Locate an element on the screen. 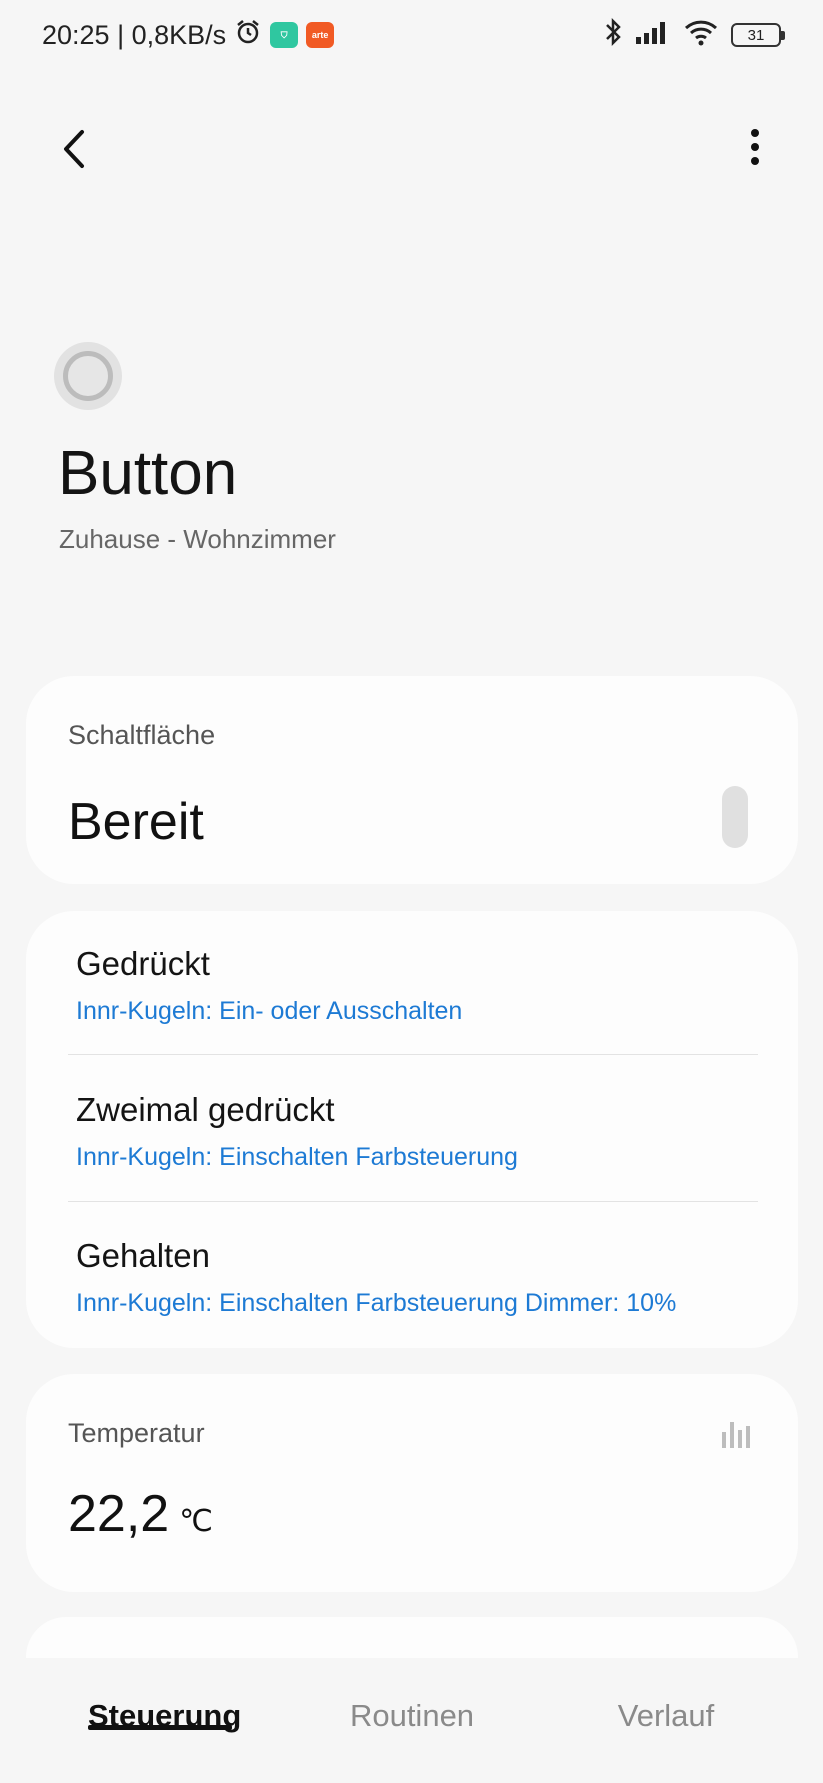  temperature-reading: 22,2 ℃ is located at coordinates (140, 1514).